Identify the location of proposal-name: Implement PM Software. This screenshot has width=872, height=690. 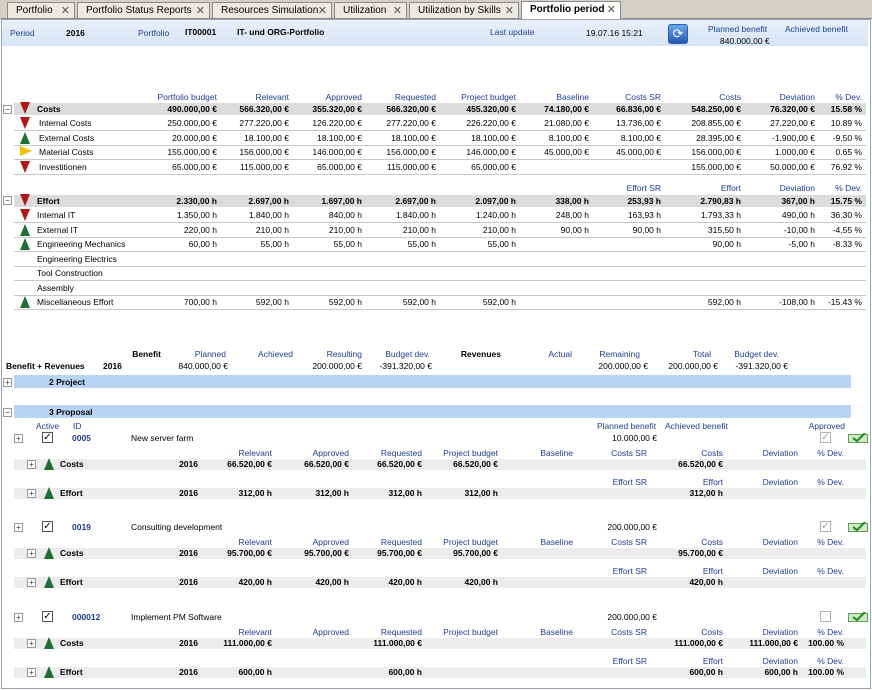
(176, 617).